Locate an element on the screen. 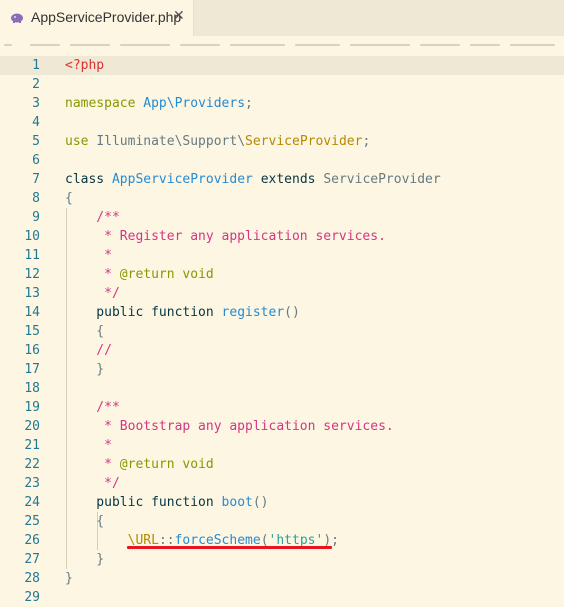 This screenshot has height=607, width=564. line-number: 7 is located at coordinates (36, 179).